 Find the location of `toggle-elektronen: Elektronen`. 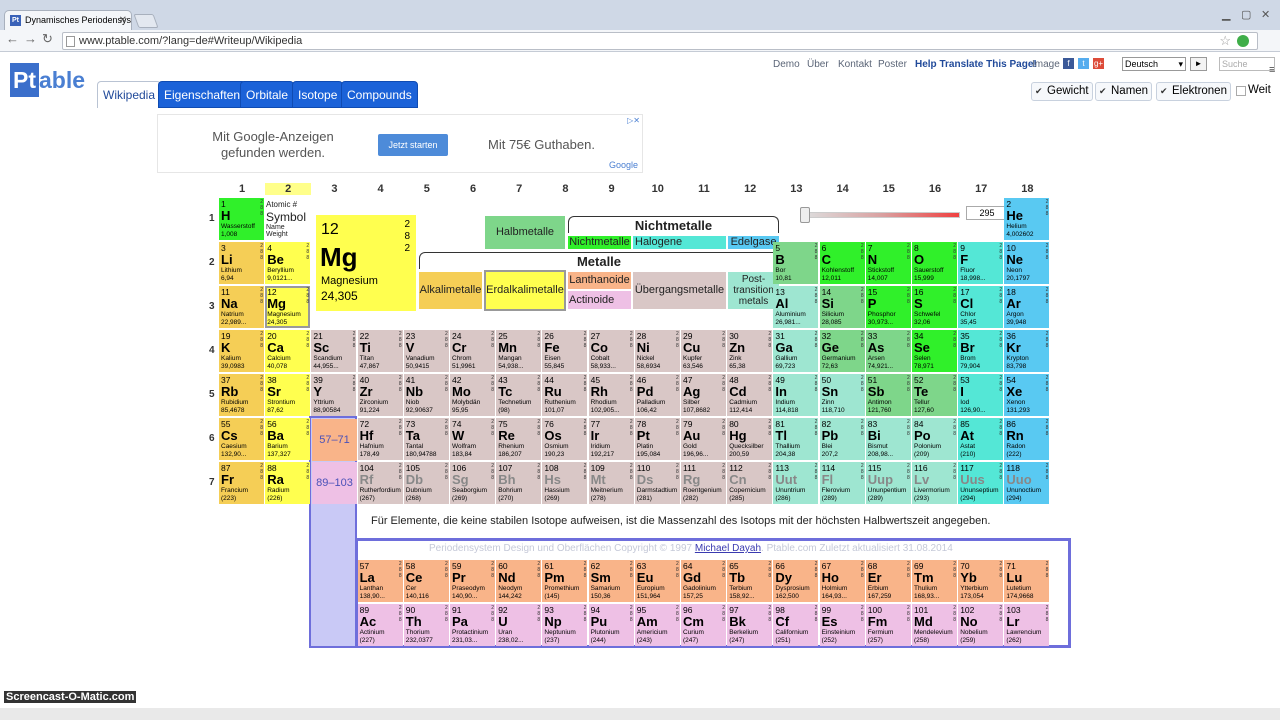

toggle-elektronen: Elektronen is located at coordinates (1193, 91).